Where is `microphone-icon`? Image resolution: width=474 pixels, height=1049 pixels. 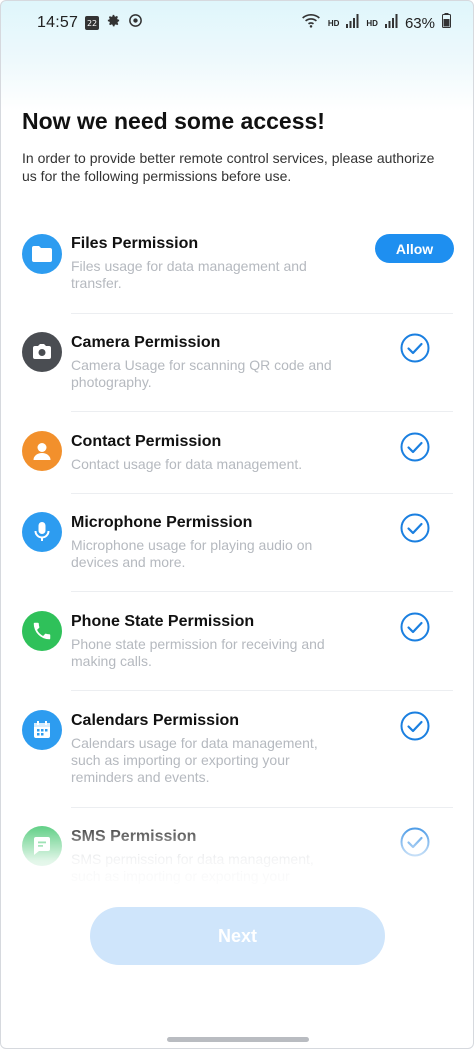
microphone-icon is located at coordinates (42, 532).